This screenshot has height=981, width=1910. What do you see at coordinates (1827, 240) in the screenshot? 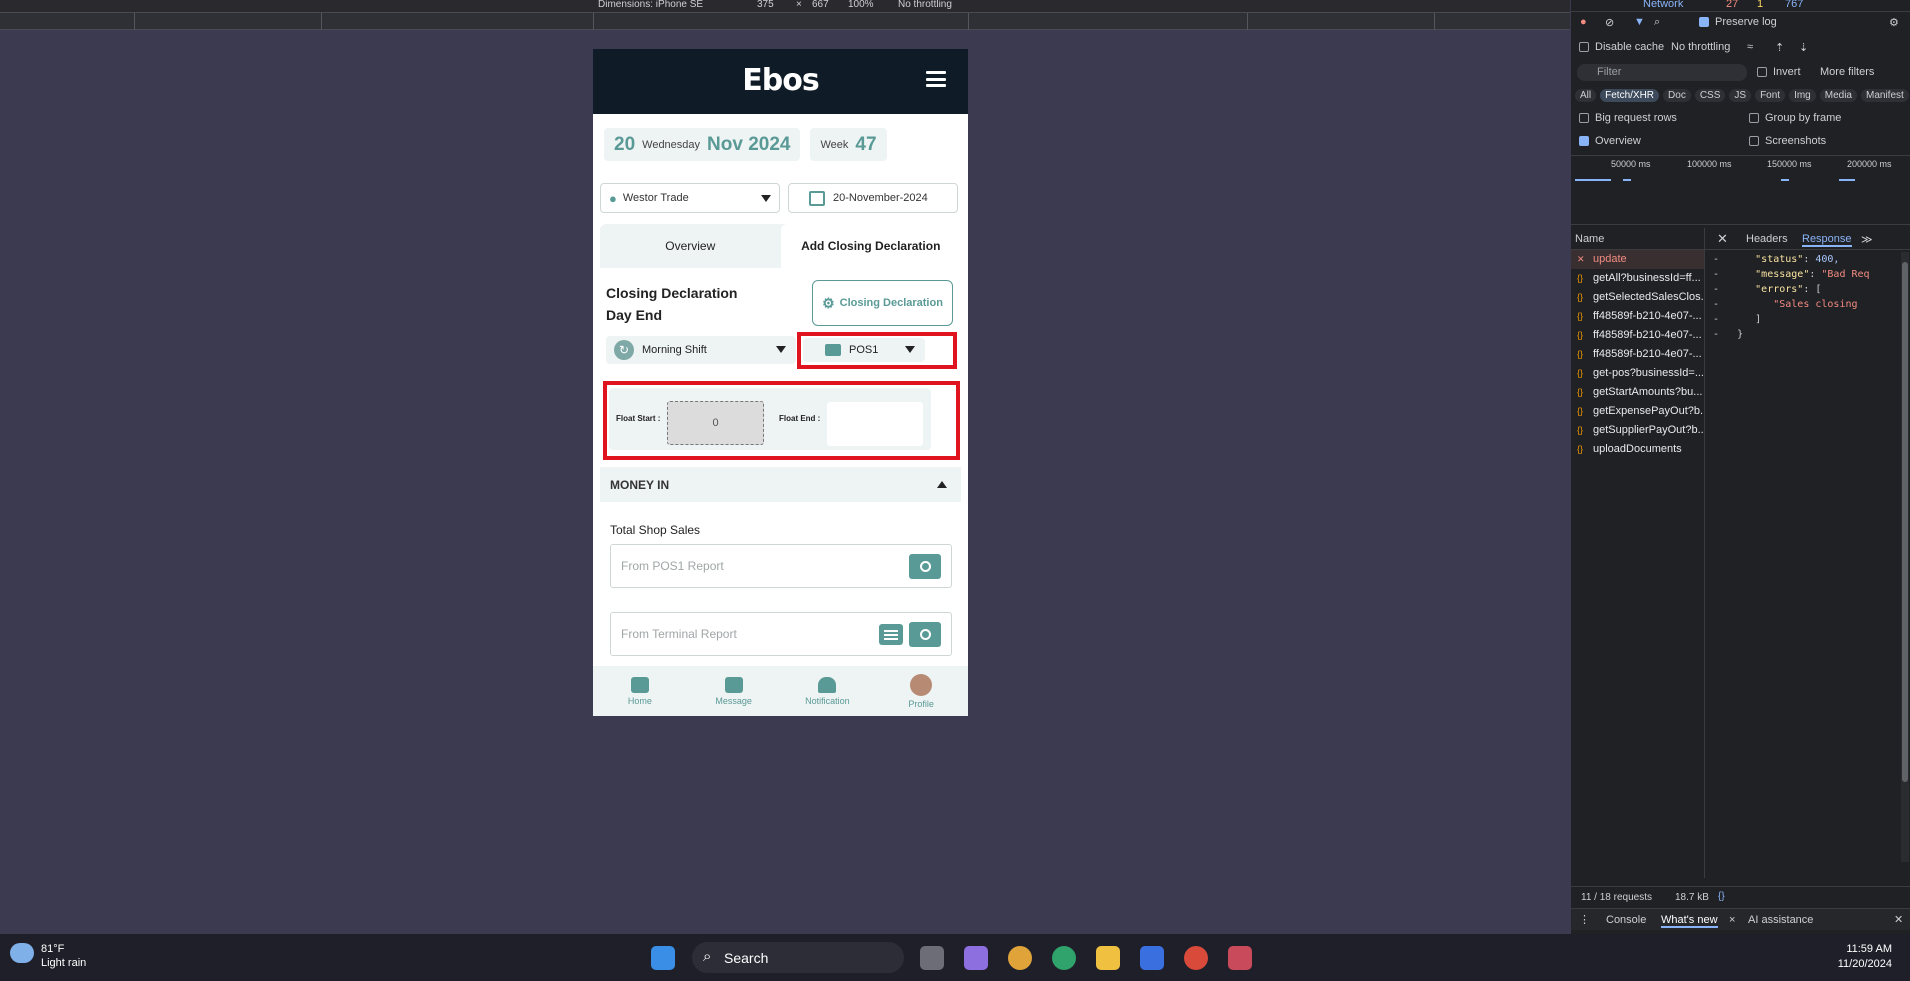
I see `tab-response: Response` at bounding box center [1827, 240].